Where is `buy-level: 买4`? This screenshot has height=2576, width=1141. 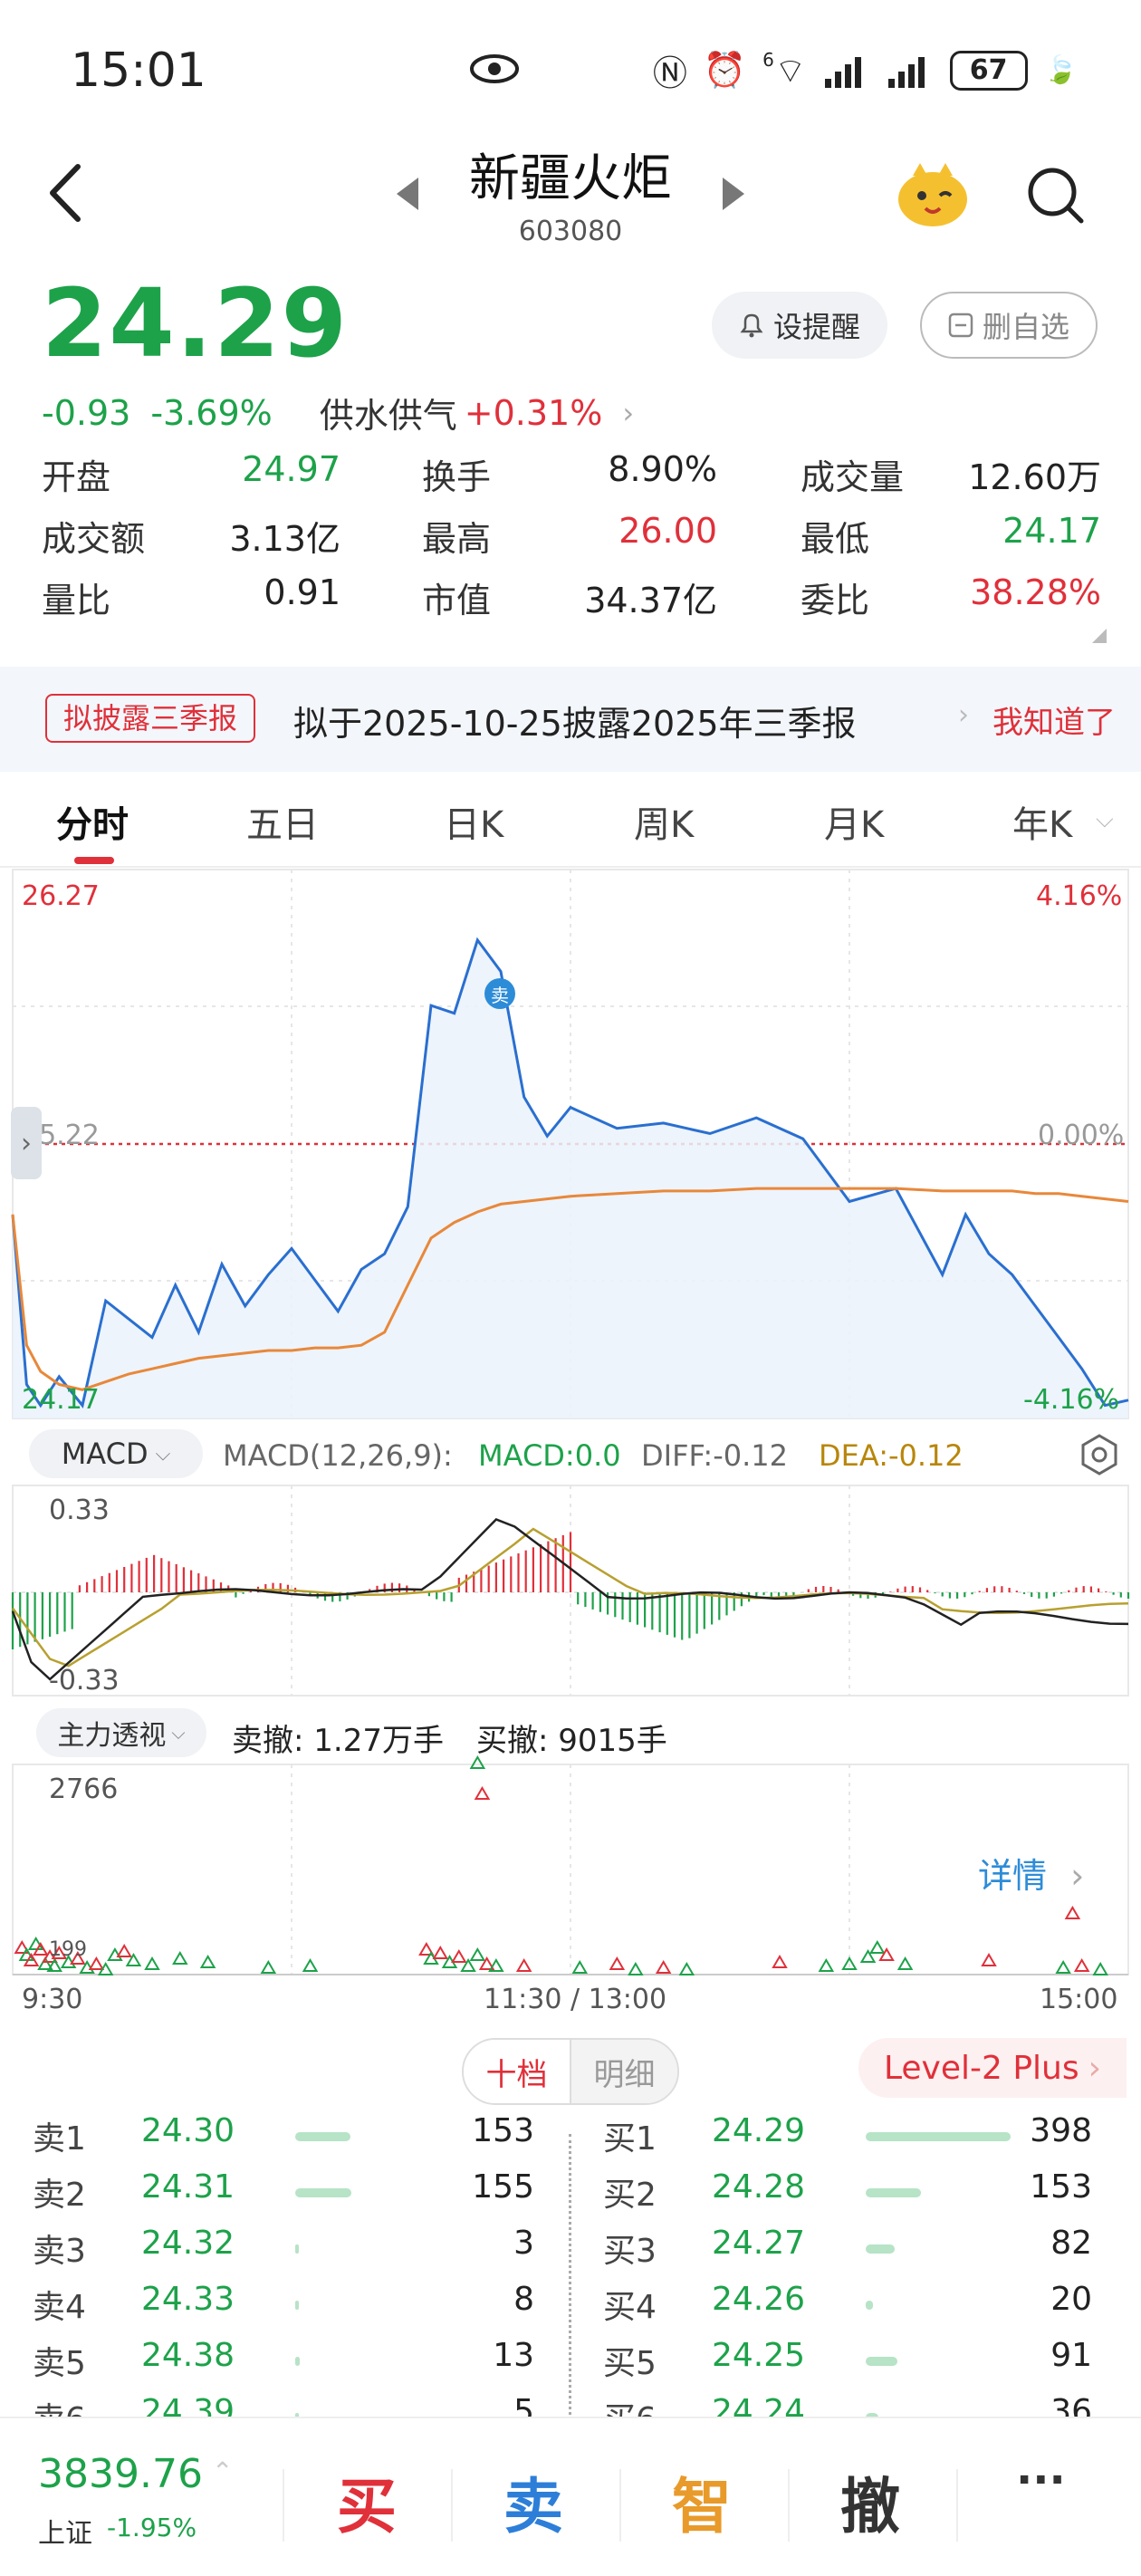
buy-level: 买4 is located at coordinates (630, 2307).